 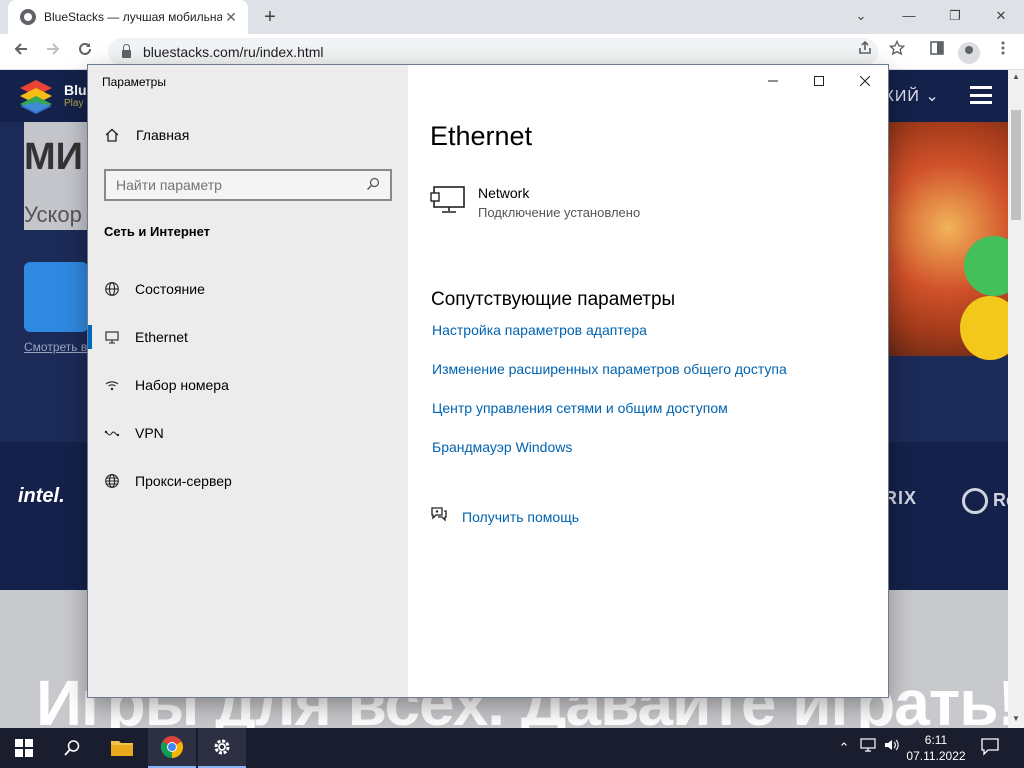 What do you see at coordinates (521, 516) in the screenshot?
I see `help-label: Получить помощь` at bounding box center [521, 516].